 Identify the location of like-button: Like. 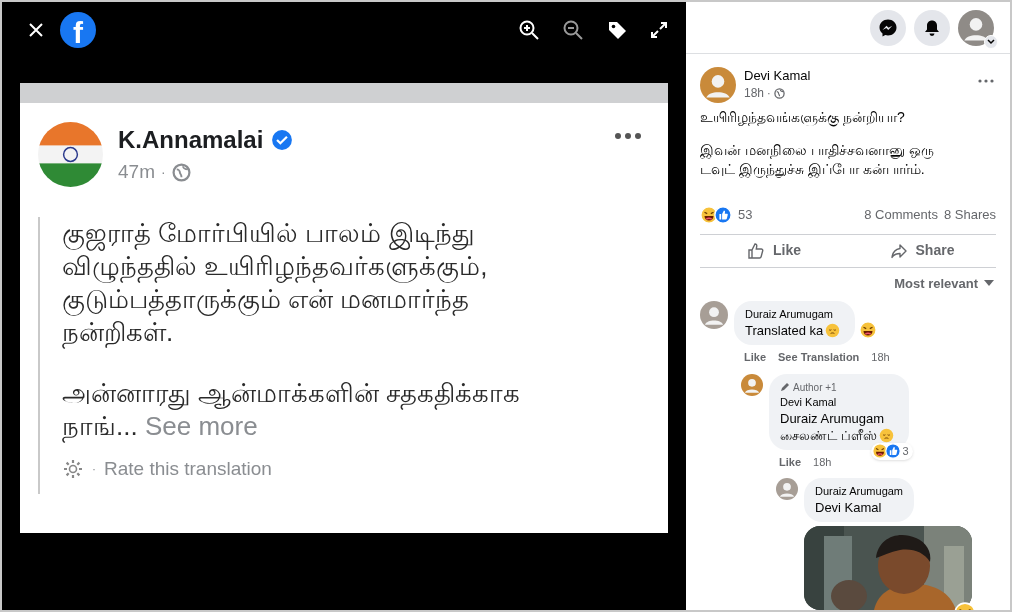
(774, 250).